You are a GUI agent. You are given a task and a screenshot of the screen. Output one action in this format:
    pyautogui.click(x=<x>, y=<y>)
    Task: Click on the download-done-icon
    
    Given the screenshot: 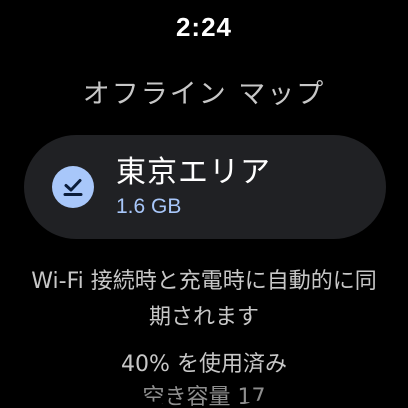 What is the action you would take?
    pyautogui.click(x=73, y=187)
    